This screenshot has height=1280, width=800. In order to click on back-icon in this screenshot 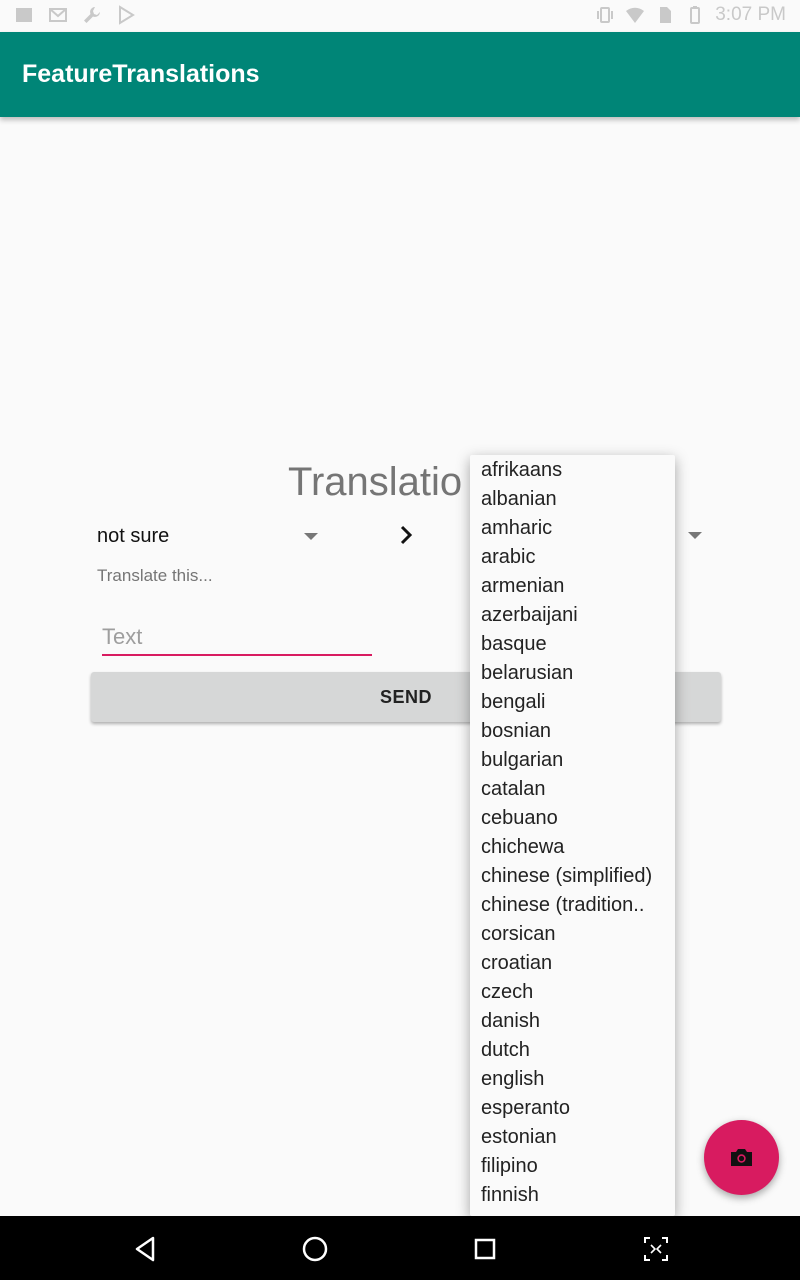, I will do `click(146, 1249)`.